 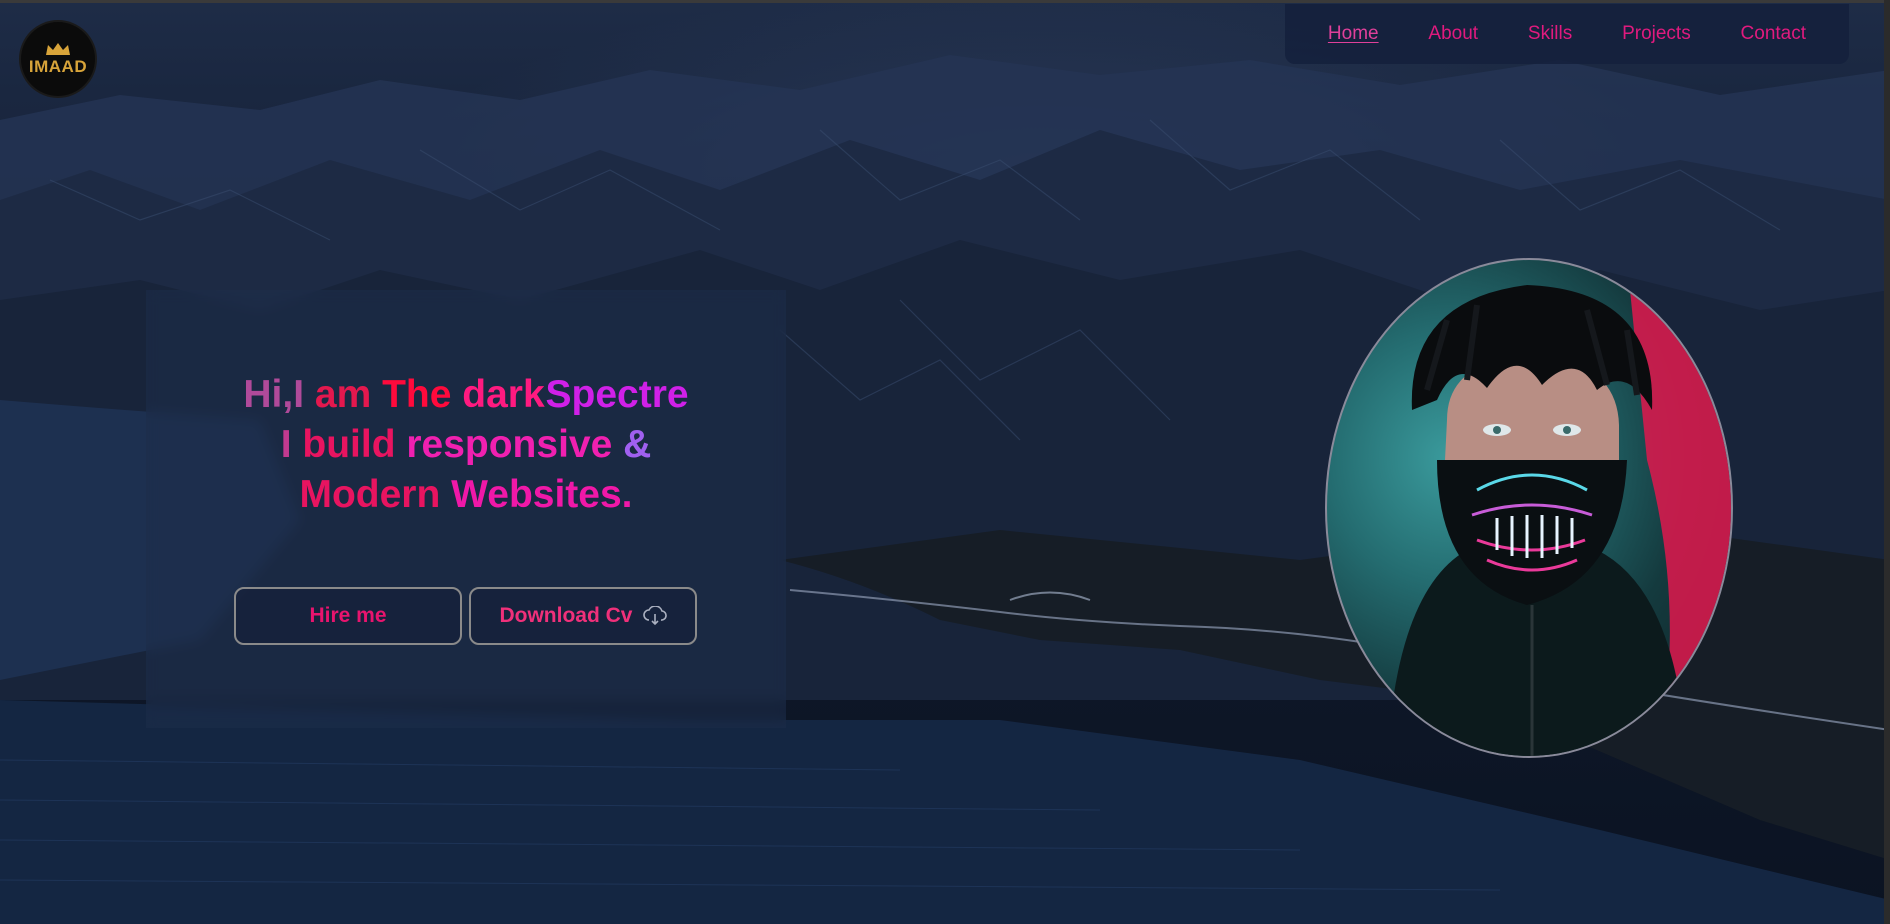 I want to click on cloud-download-icon, so click(x=654, y=616).